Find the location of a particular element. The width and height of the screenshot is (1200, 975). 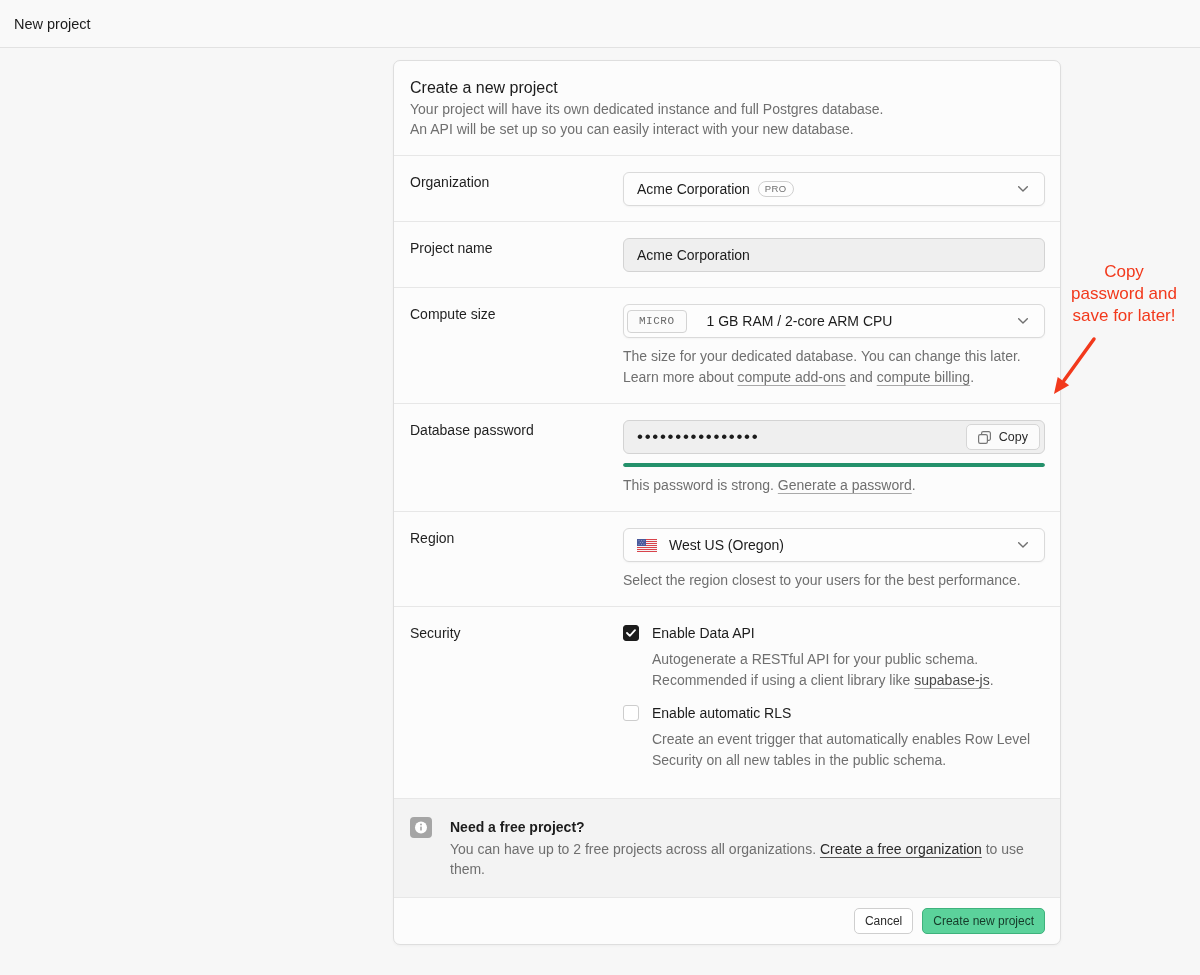

cancel-button: Cancel is located at coordinates (883, 921).